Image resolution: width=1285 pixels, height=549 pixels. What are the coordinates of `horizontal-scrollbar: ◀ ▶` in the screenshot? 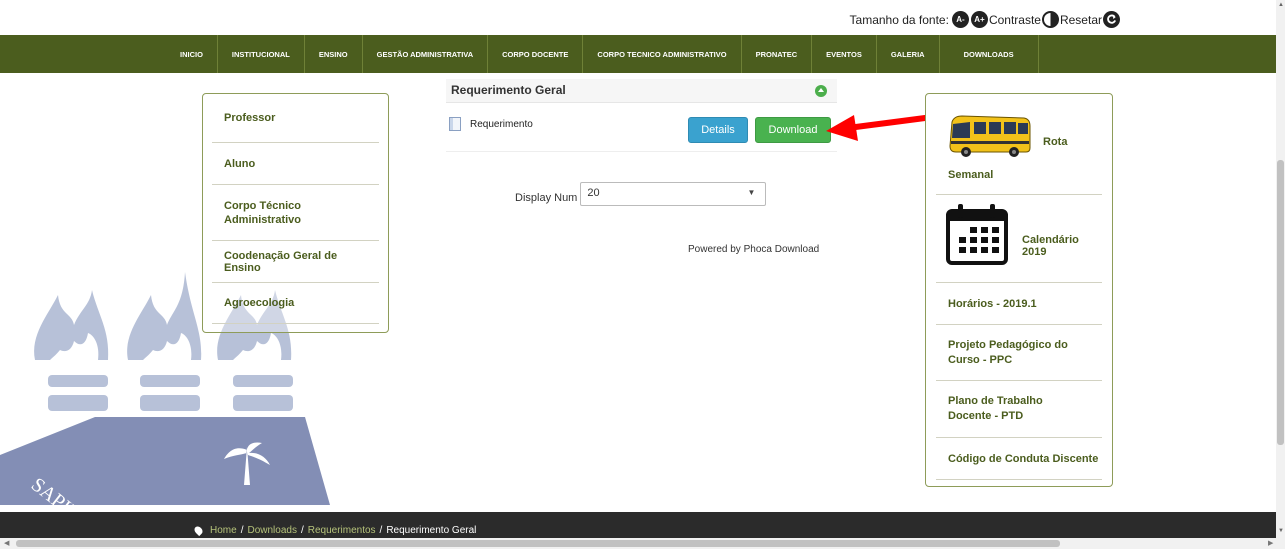 It's located at (642, 543).